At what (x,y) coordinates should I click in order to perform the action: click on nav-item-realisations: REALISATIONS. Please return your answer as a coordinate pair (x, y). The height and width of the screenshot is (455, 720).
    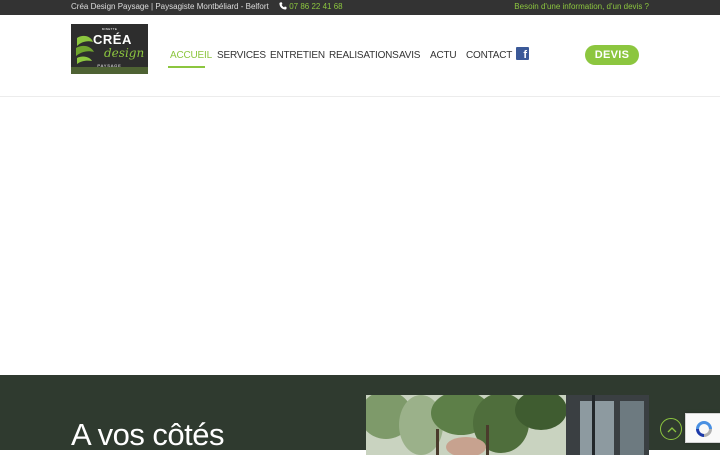
    Looking at the image, I should click on (364, 55).